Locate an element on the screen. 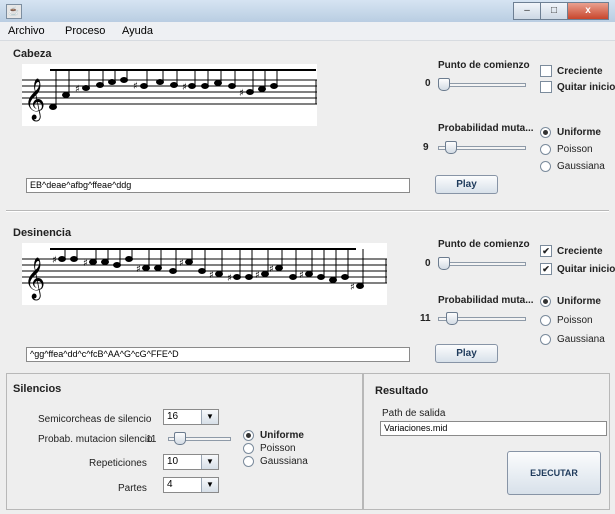 The image size is (615, 514). desinencia-prob-value: 11 is located at coordinates (425, 318).